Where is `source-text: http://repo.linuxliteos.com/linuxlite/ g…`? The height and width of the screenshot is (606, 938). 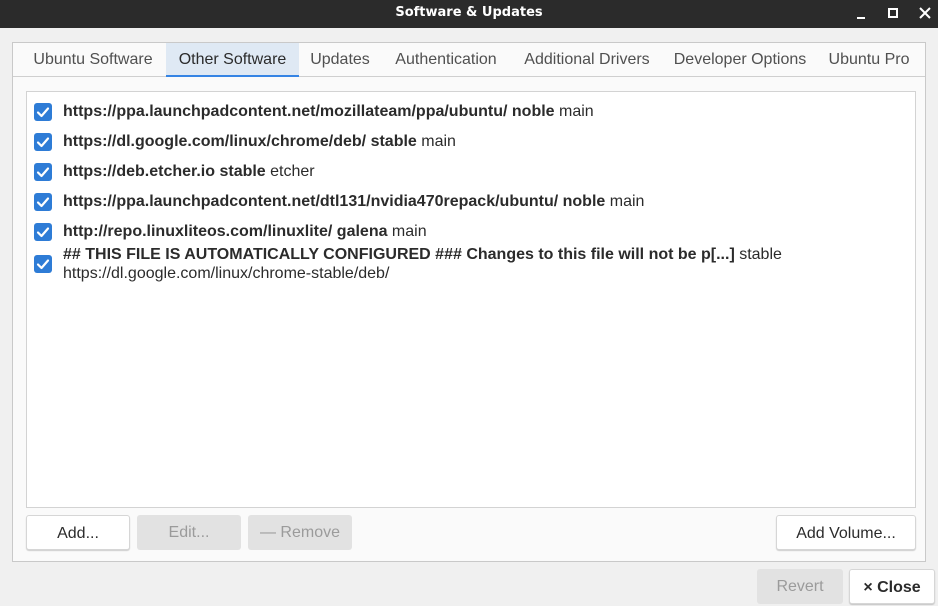 source-text: http://repo.linuxliteos.com/linuxlite/ g… is located at coordinates (245, 231).